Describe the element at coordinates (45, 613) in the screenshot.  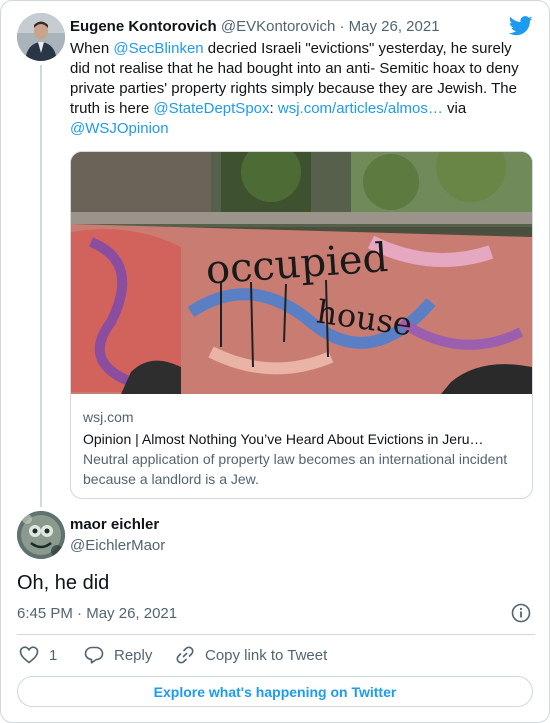
I see `reply-time: 6:45 PM` at that location.